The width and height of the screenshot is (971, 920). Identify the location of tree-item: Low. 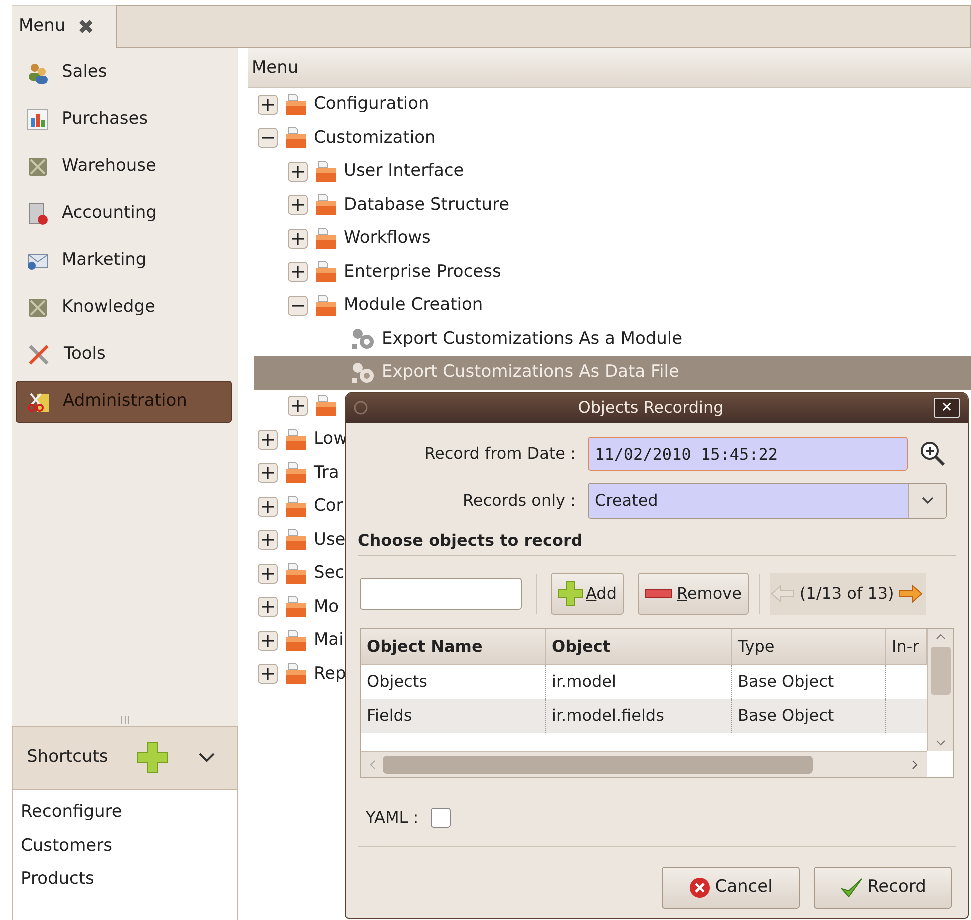
(331, 439).